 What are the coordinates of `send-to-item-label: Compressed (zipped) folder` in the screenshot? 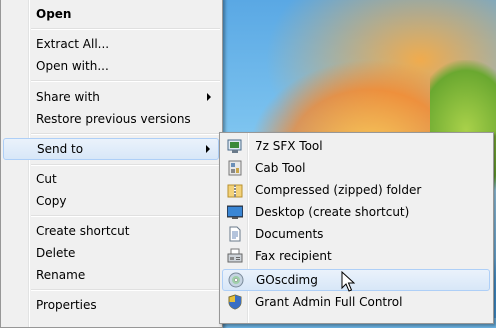 It's located at (338, 190).